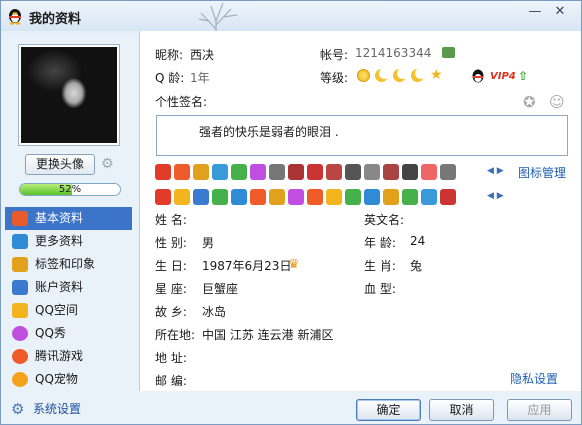 This screenshot has height=425, width=582. What do you see at coordinates (20, 356) in the screenshot?
I see `game-icon` at bounding box center [20, 356].